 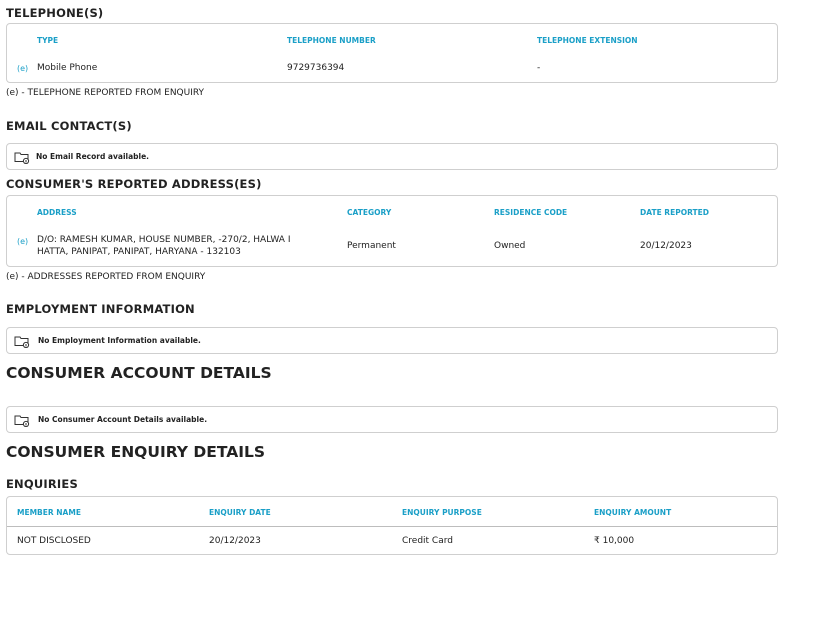 I want to click on employment-empty-text: No Employment Information available., so click(x=119, y=340).